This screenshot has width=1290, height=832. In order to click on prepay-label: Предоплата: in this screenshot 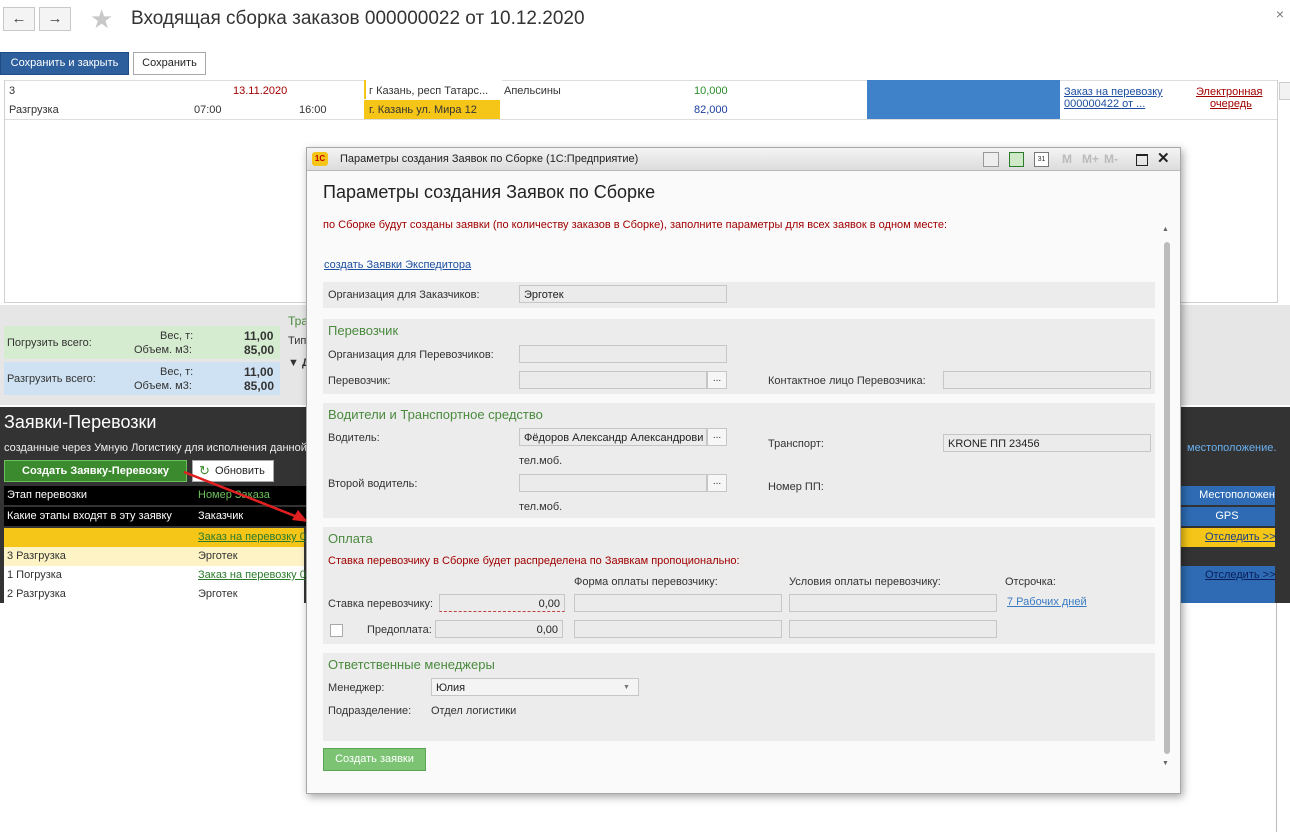, I will do `click(399, 630)`.